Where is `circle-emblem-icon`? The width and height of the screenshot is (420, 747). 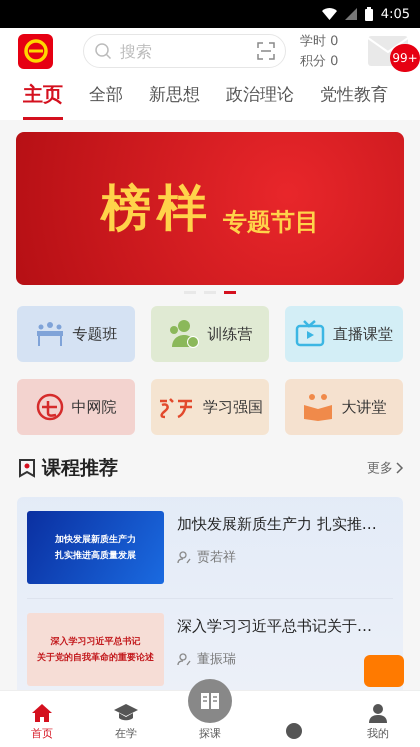
circle-emblem-icon is located at coordinates (50, 407).